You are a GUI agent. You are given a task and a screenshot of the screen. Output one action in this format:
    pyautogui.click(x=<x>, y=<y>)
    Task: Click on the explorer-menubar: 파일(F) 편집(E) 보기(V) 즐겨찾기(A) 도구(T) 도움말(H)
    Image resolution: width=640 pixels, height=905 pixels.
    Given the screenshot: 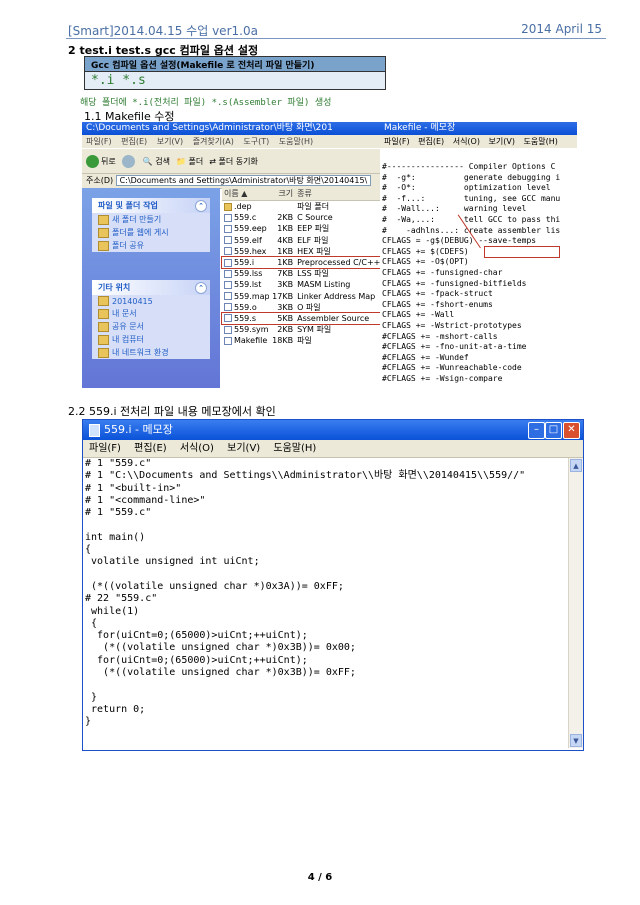 What is the action you would take?
    pyautogui.click(x=231, y=141)
    